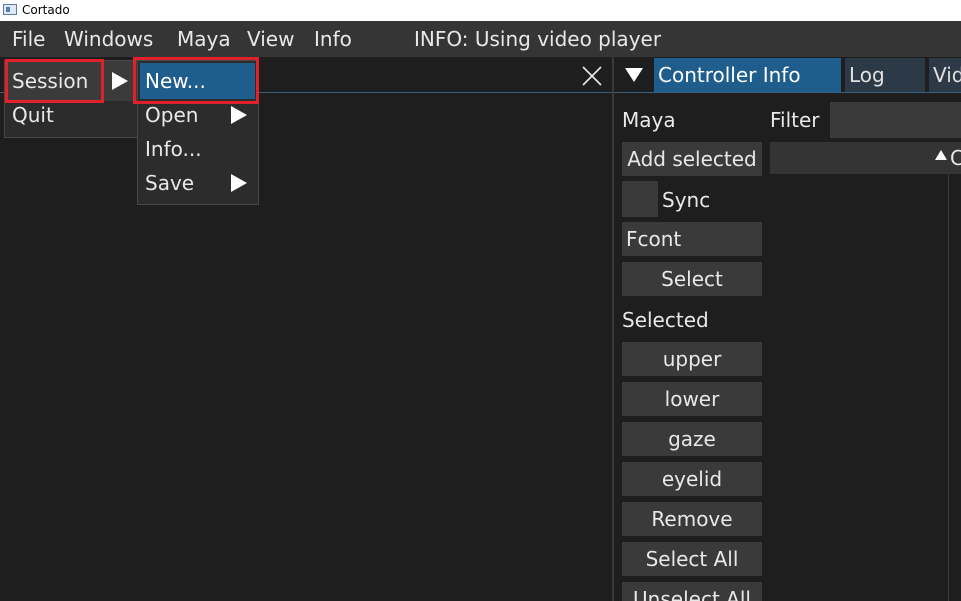 Image resolution: width=961 pixels, height=601 pixels. I want to click on list-column-divider, so click(948, 387).